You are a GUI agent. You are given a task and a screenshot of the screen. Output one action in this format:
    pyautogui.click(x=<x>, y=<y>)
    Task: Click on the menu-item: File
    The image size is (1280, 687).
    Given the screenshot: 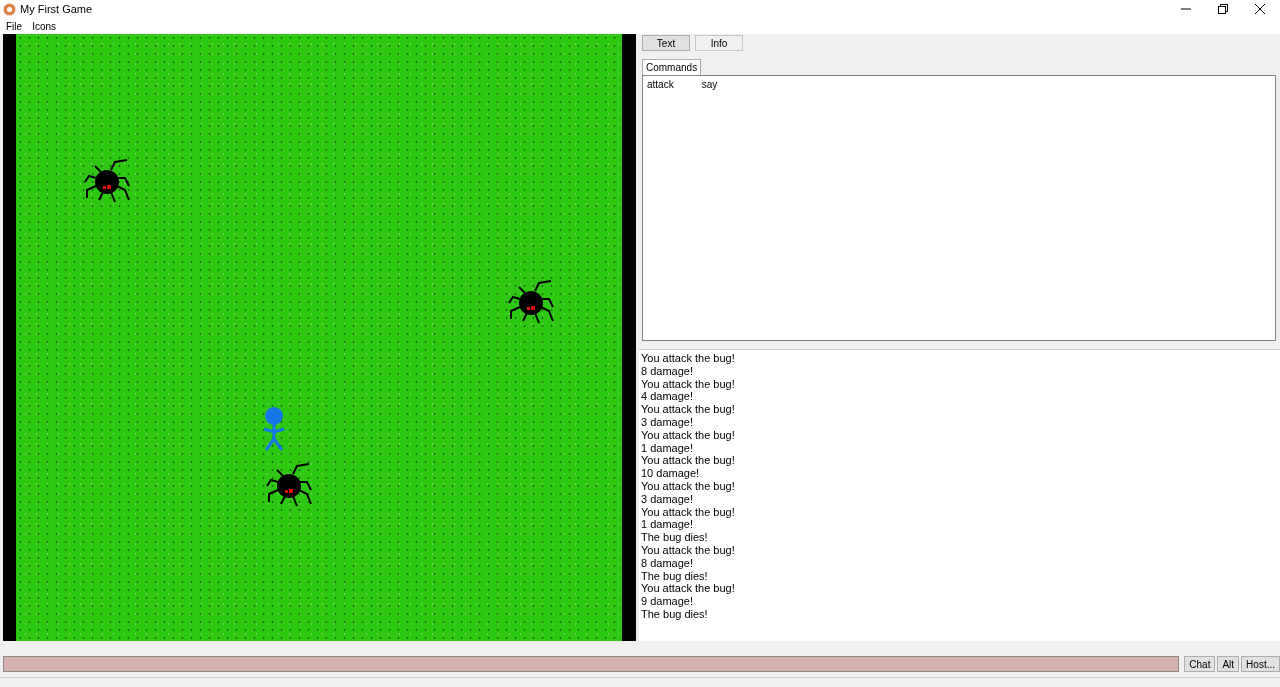 What is the action you would take?
    pyautogui.click(x=14, y=26)
    